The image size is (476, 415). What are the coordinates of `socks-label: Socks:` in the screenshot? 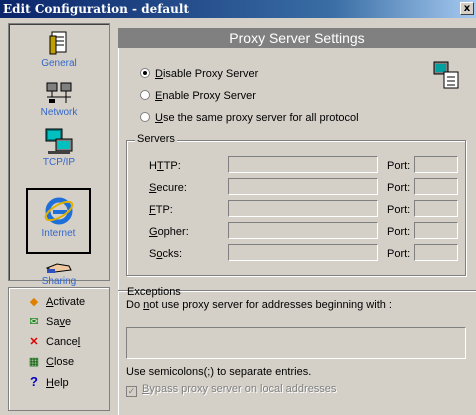 It's located at (166, 254).